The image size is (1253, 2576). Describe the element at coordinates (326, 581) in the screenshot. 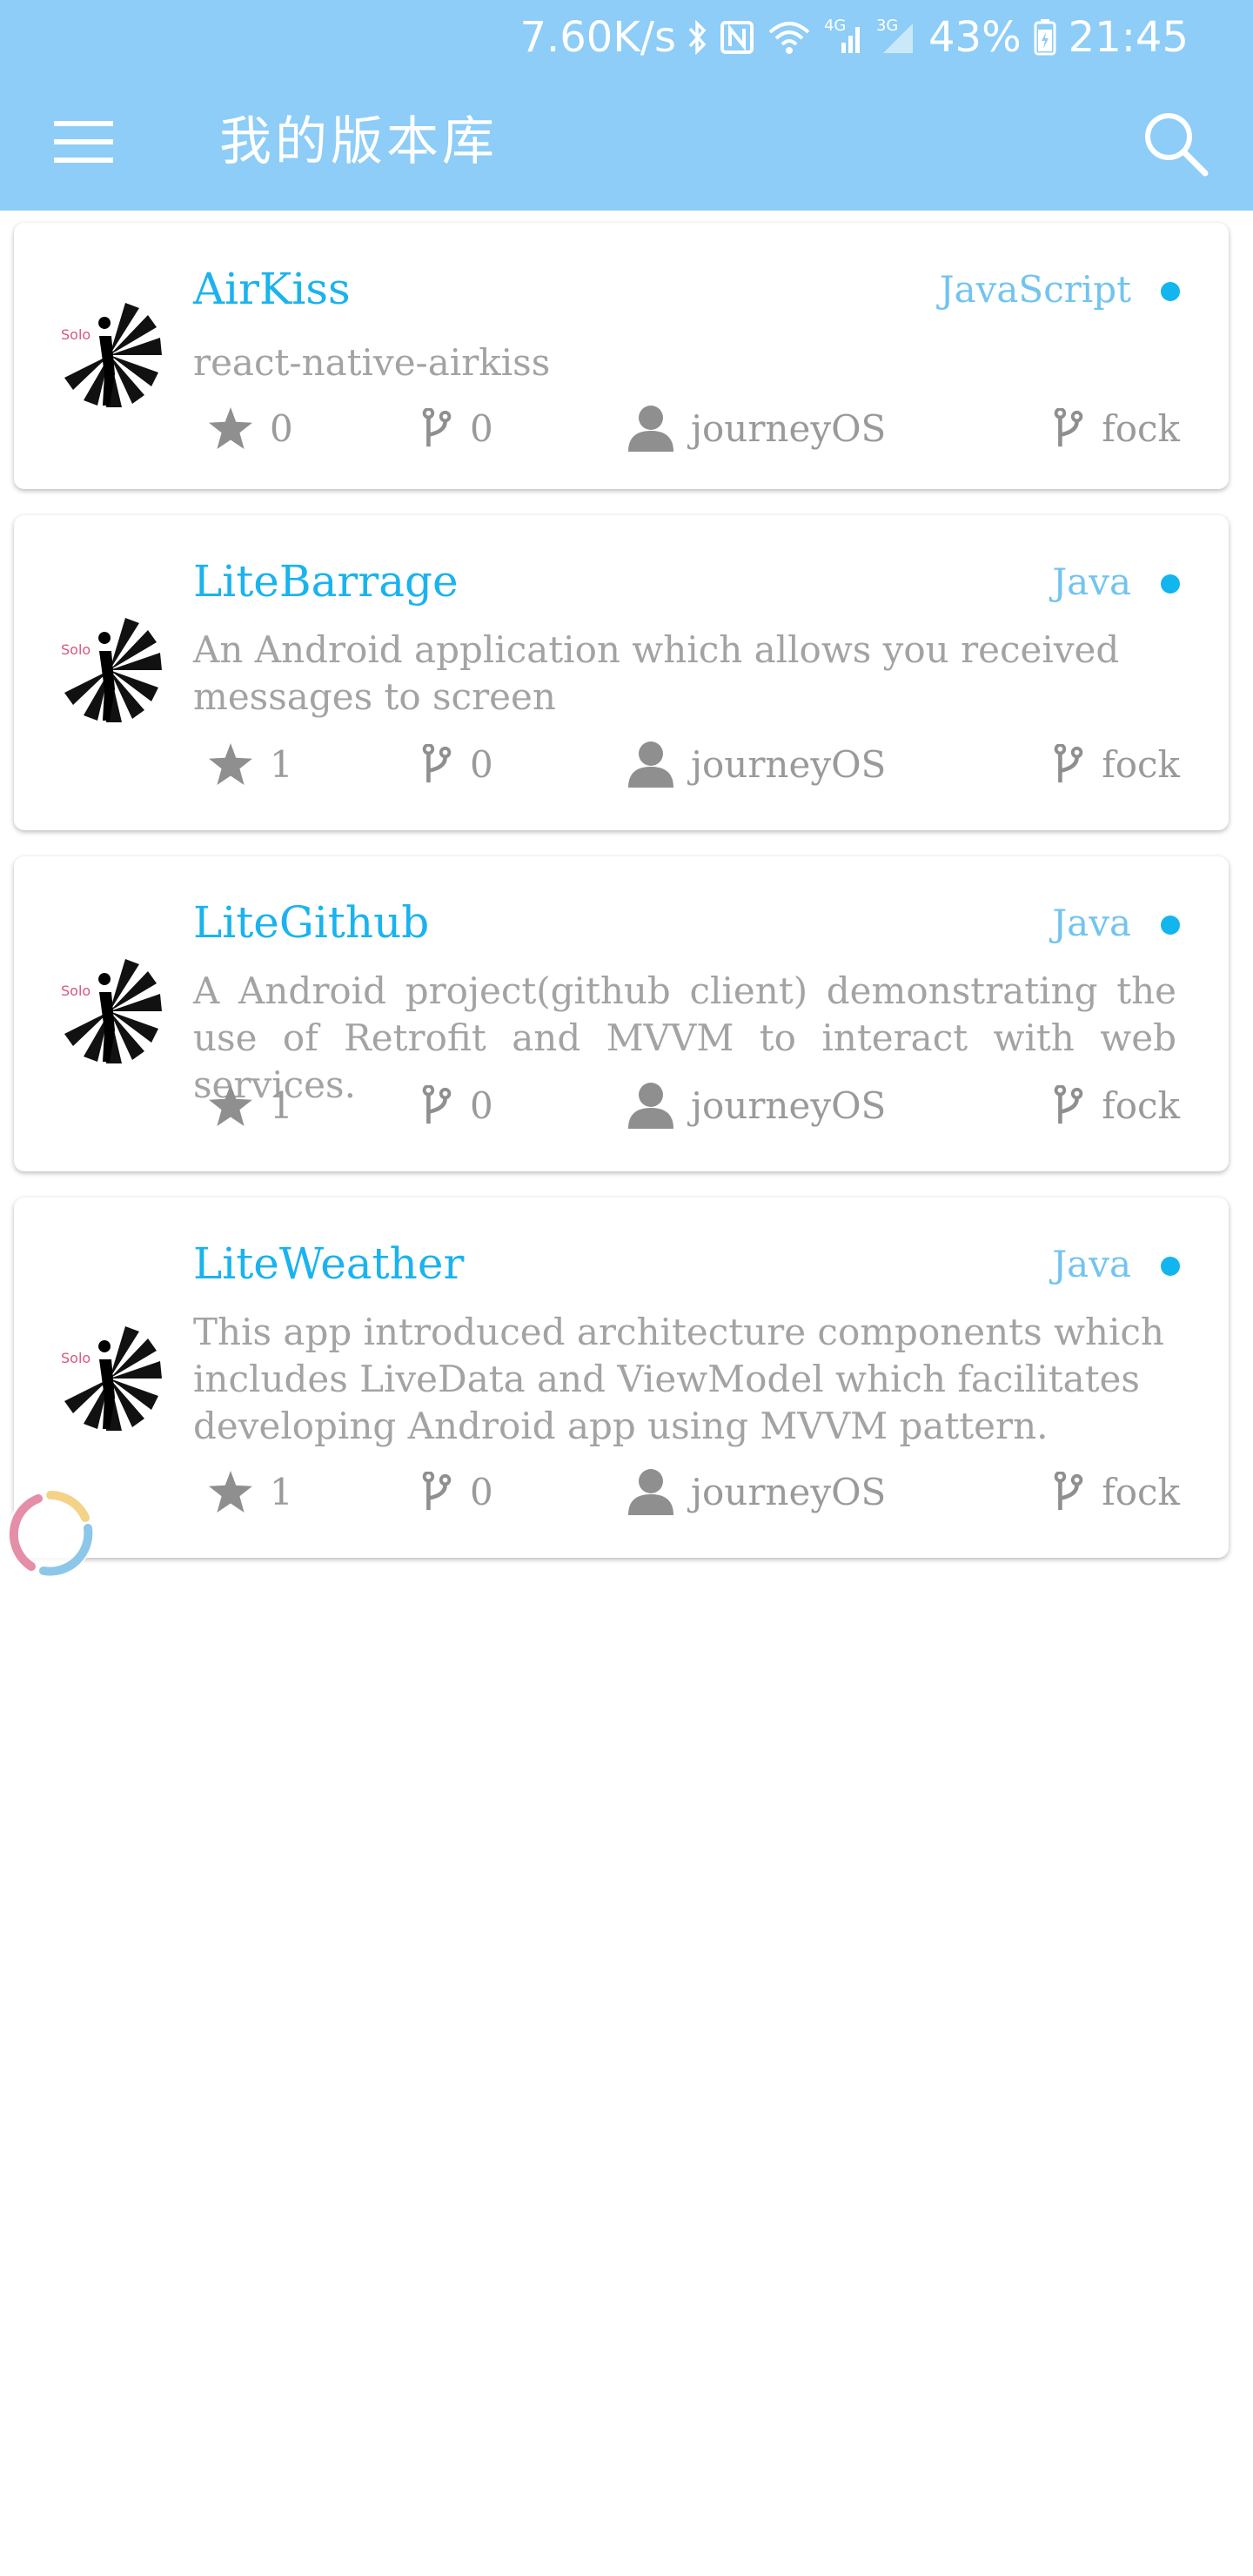

I see `repo-name: LiteBarrage` at that location.